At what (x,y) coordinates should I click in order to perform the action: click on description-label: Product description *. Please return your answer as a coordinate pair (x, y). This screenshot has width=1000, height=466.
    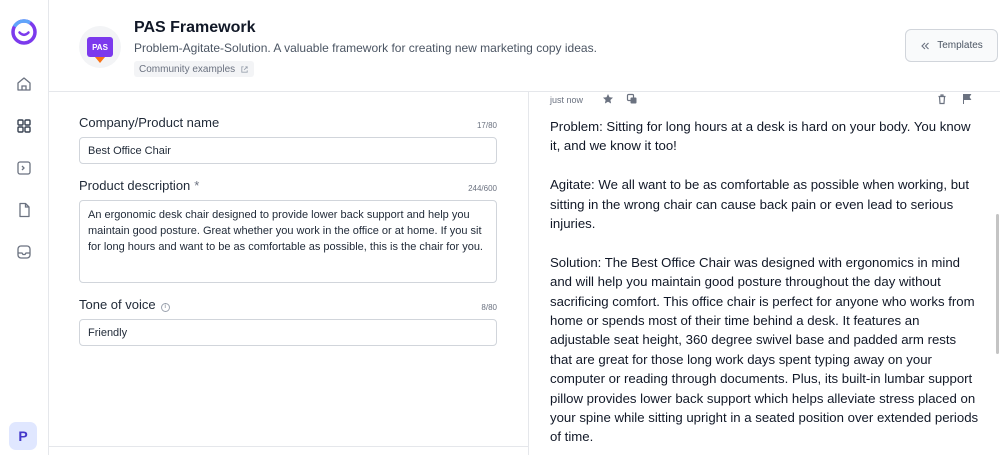
    Looking at the image, I should click on (139, 185).